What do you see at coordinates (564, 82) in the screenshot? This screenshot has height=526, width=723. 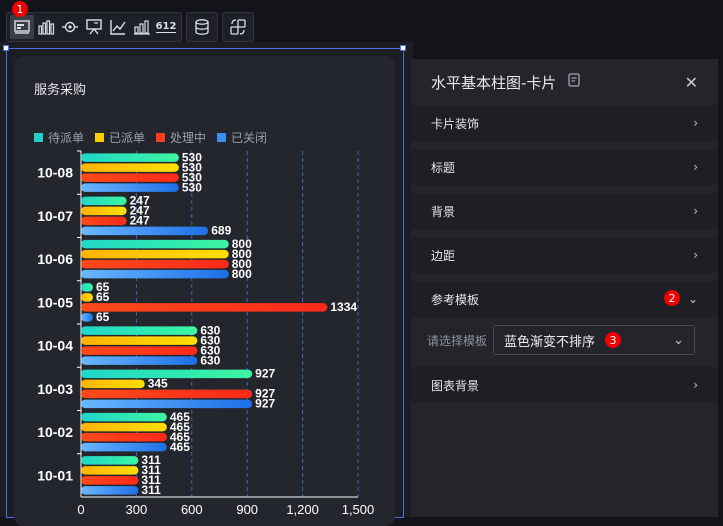 I see `panel-header: 水平基本柱图-卡片 ✕` at bounding box center [564, 82].